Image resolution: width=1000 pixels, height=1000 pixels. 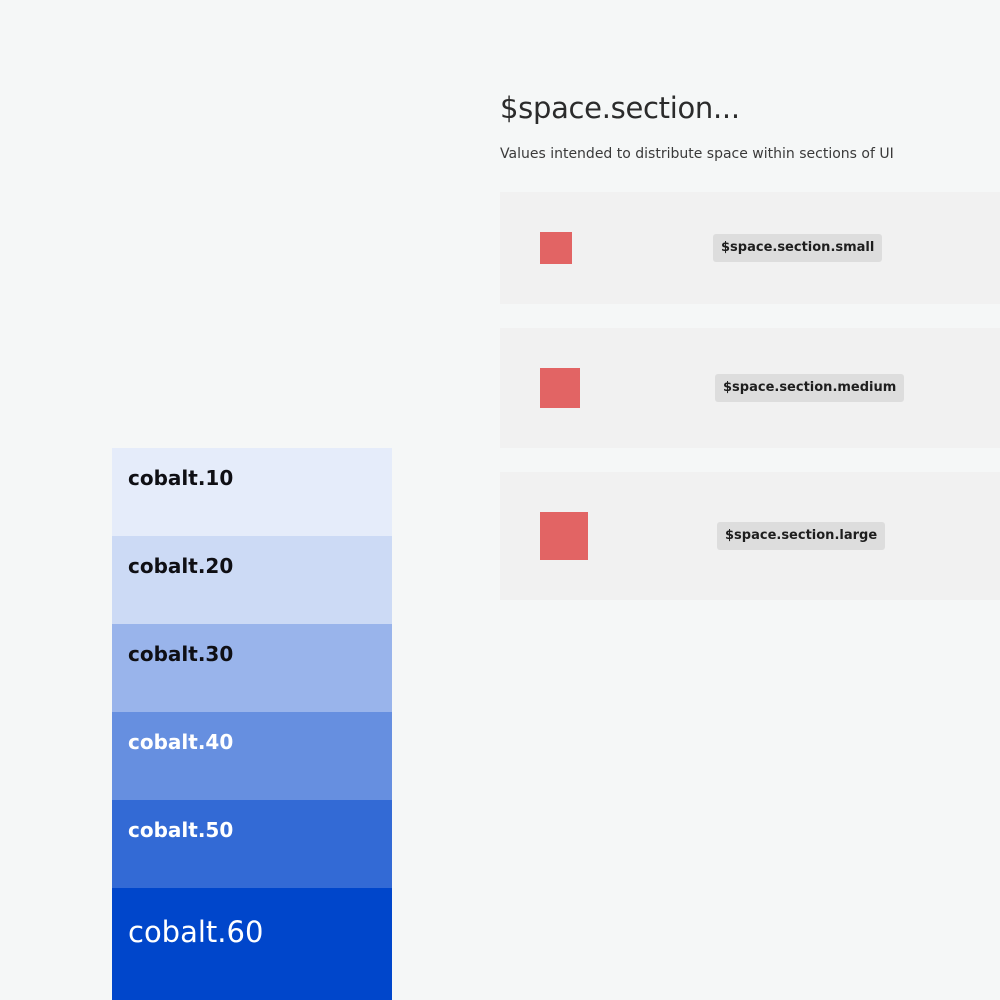 I want to click on space-swatch-medium, so click(x=560, y=388).